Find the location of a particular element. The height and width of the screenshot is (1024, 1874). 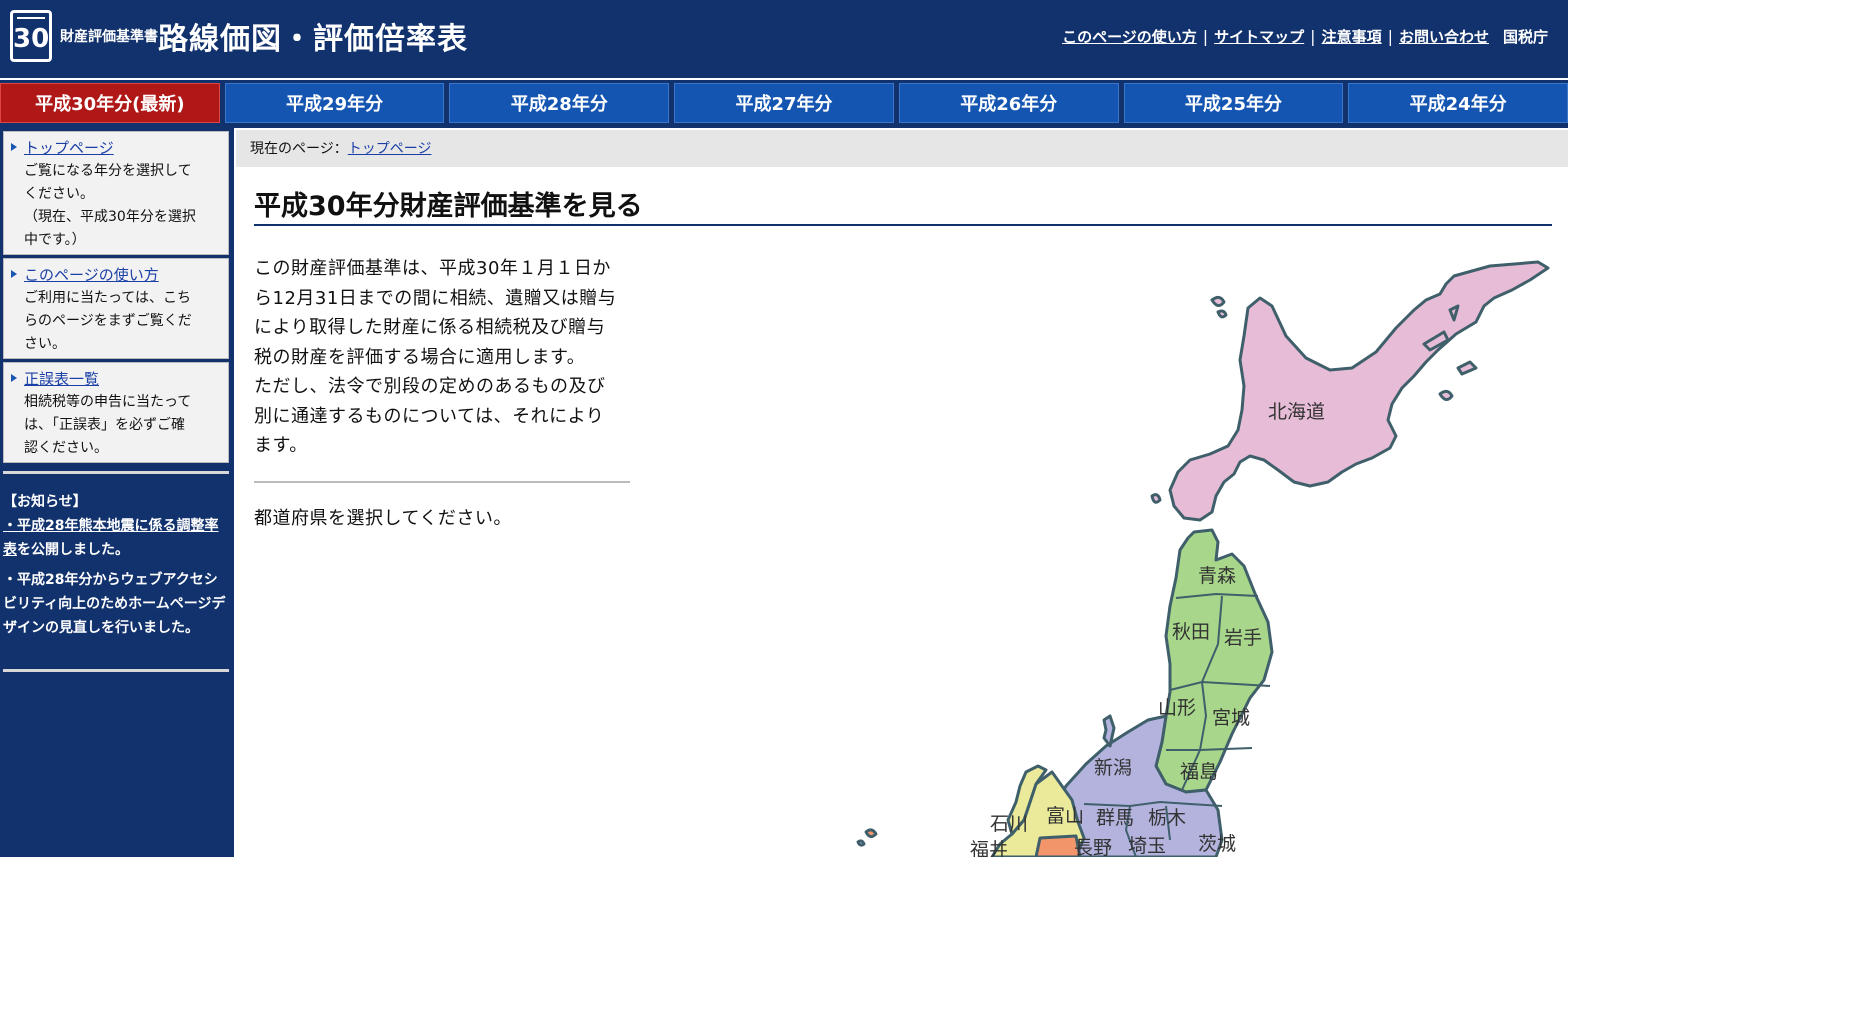

island-noto is located at coordinates (871, 833).